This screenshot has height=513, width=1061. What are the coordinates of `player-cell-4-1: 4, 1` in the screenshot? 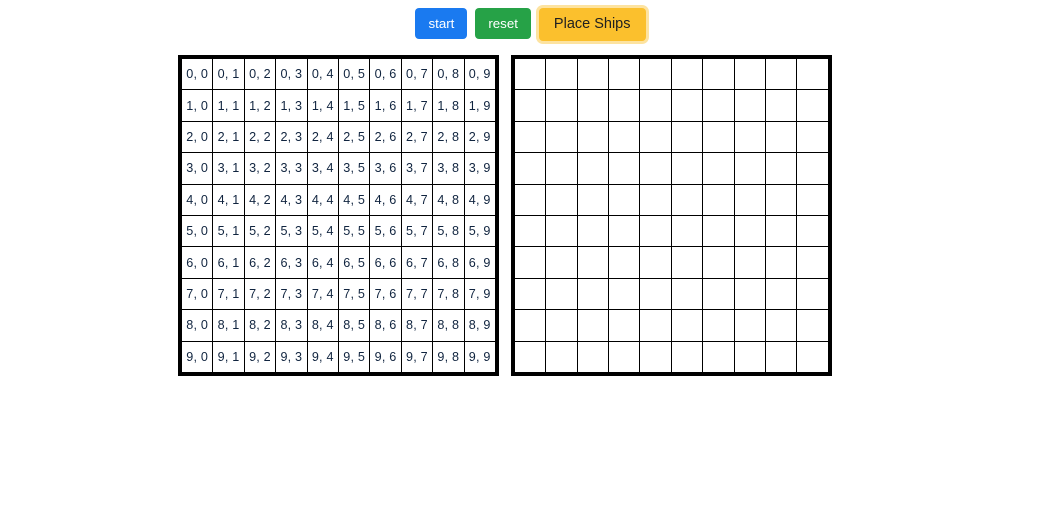 It's located at (228, 199).